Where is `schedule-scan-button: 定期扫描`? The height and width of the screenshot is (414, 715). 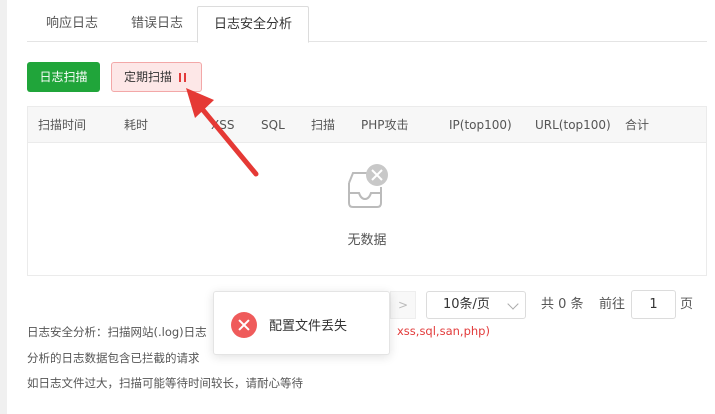
schedule-scan-button: 定期扫描 is located at coordinates (156, 77).